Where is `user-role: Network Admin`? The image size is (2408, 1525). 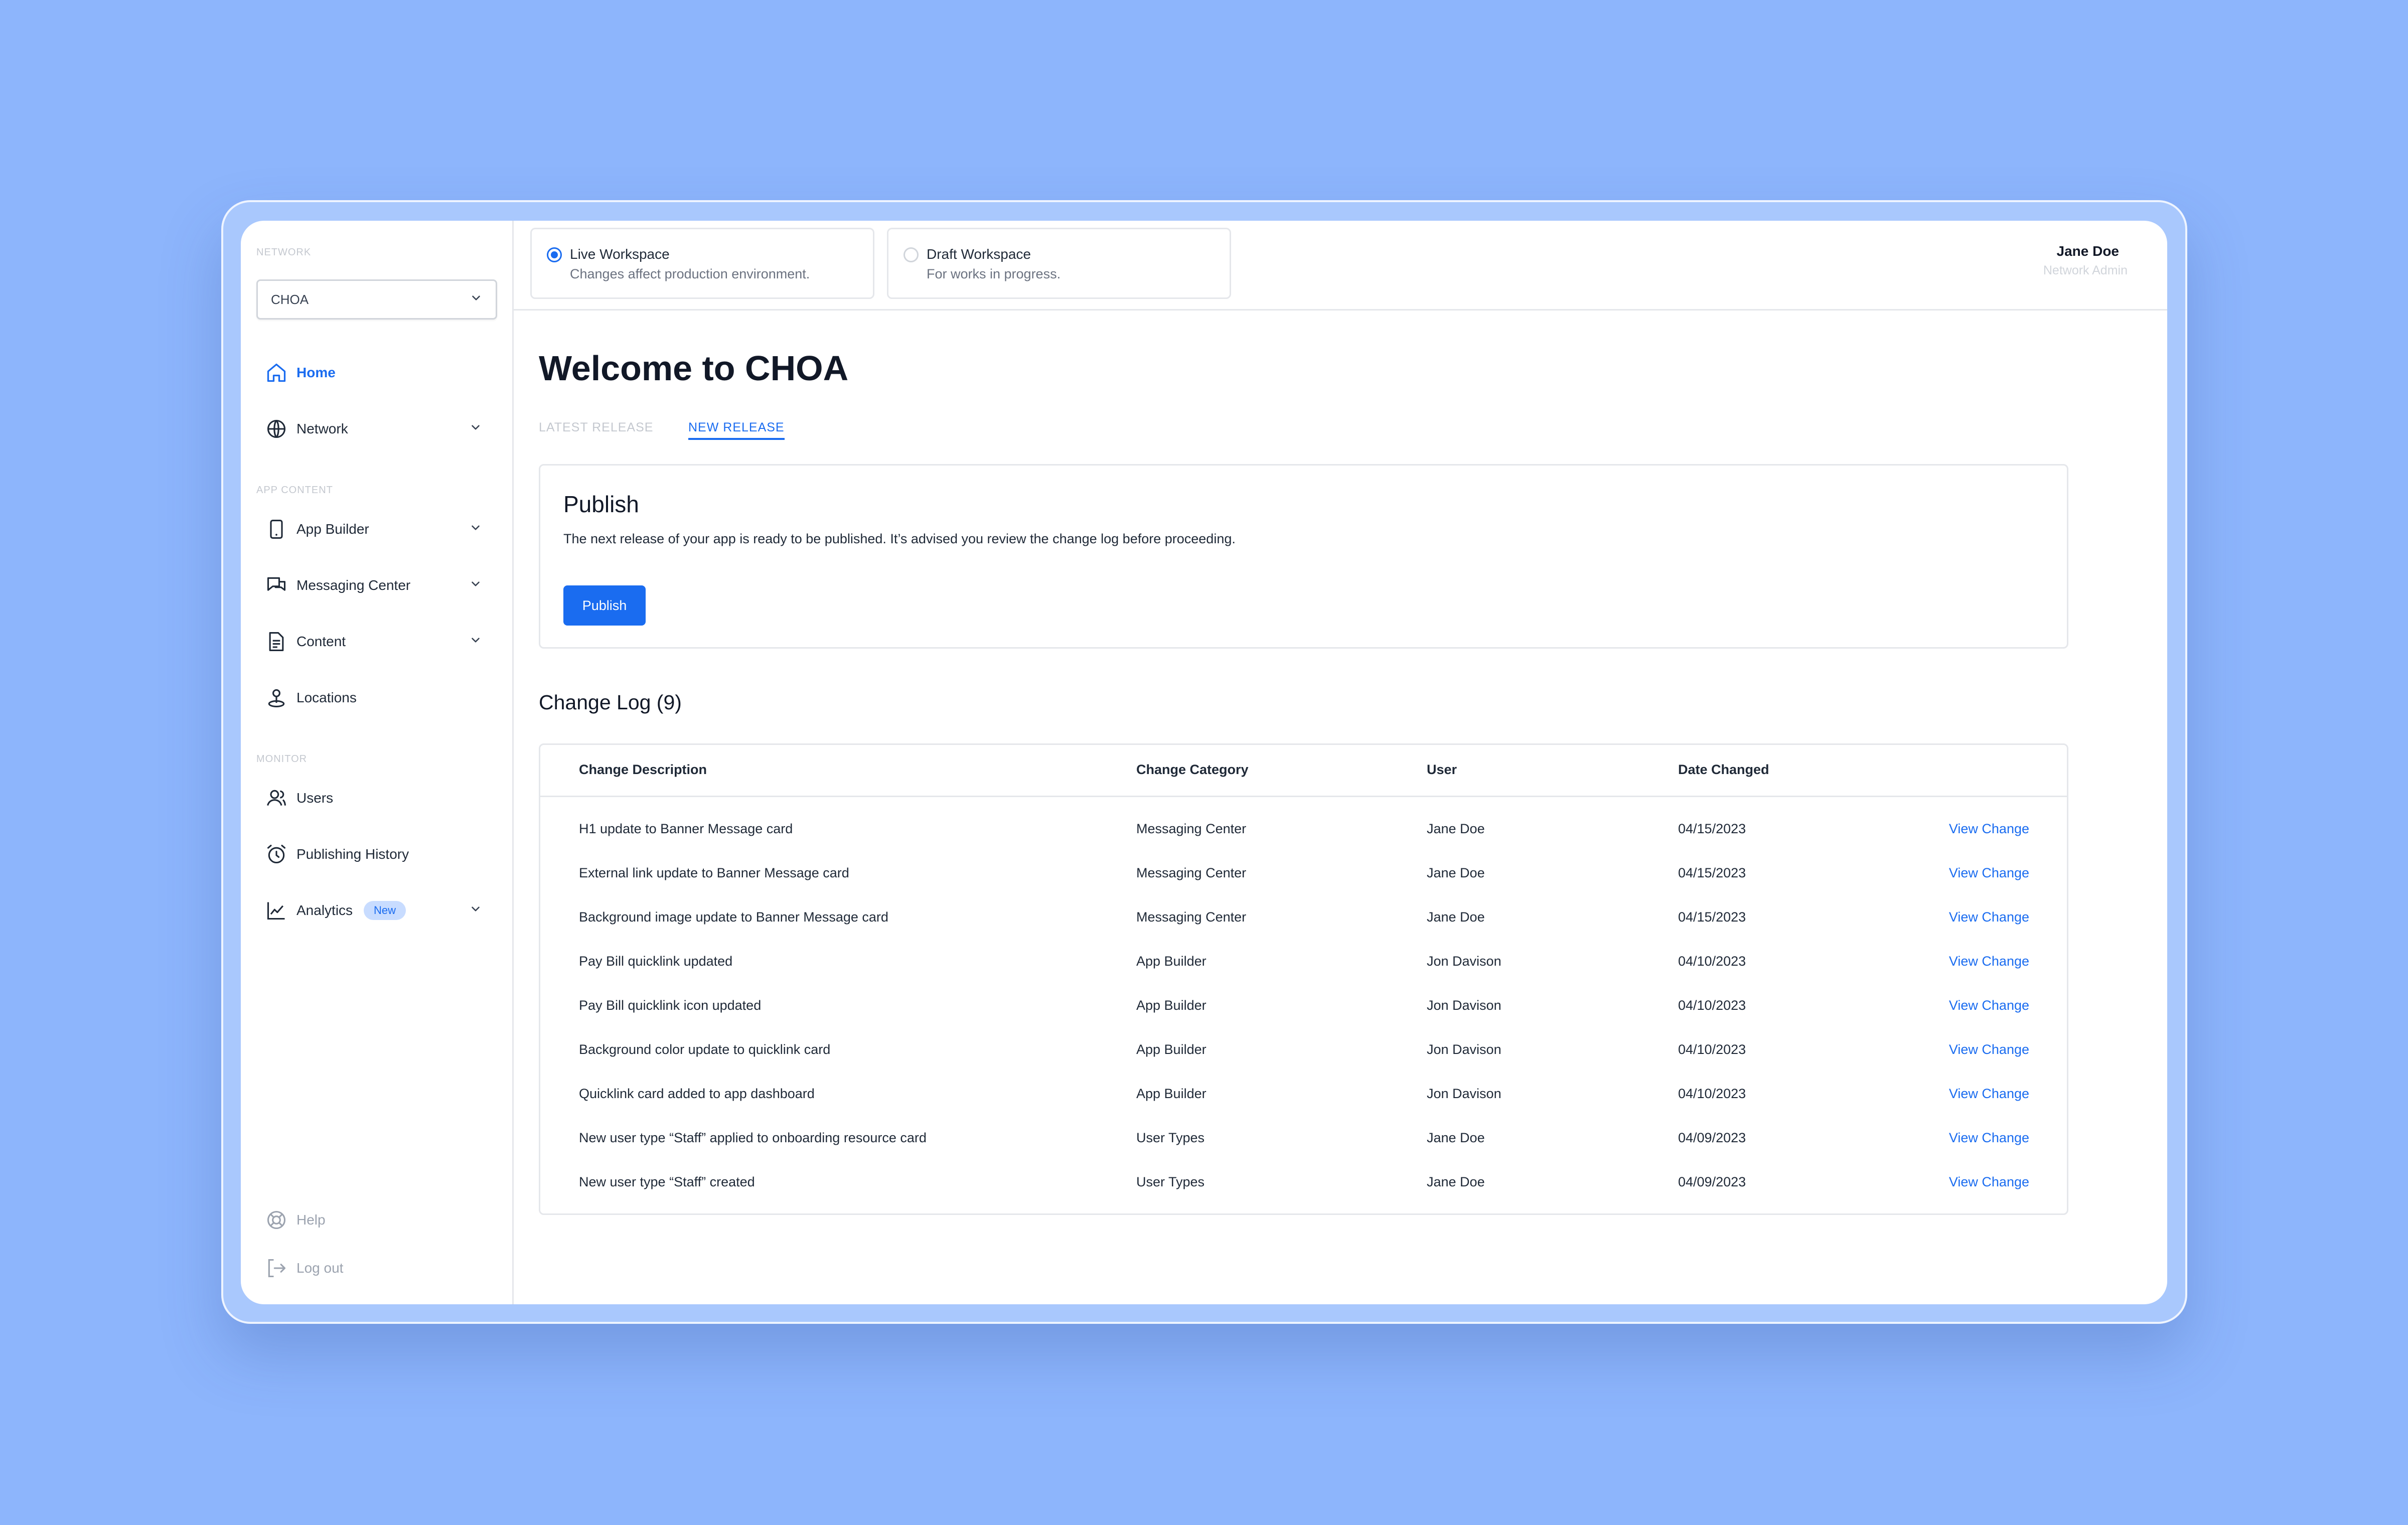 user-role: Network Admin is located at coordinates (2085, 270).